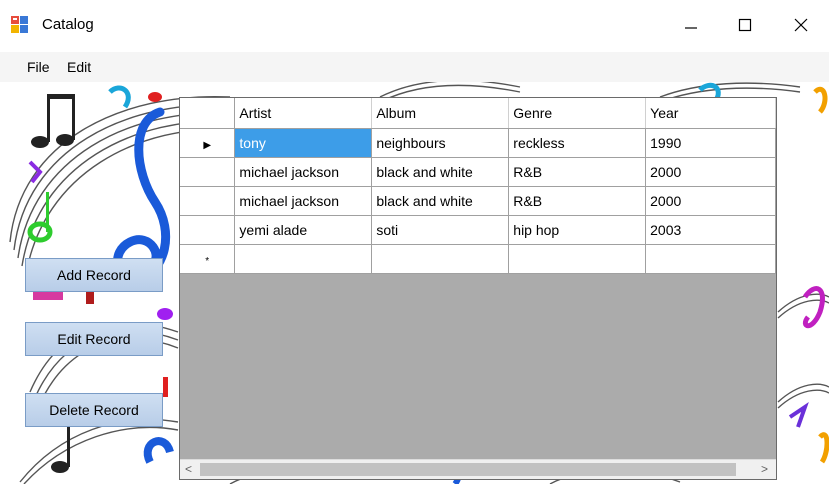 Image resolution: width=829 pixels, height=484 pixels. I want to click on row-pointer-icon: ▶, so click(207, 145).